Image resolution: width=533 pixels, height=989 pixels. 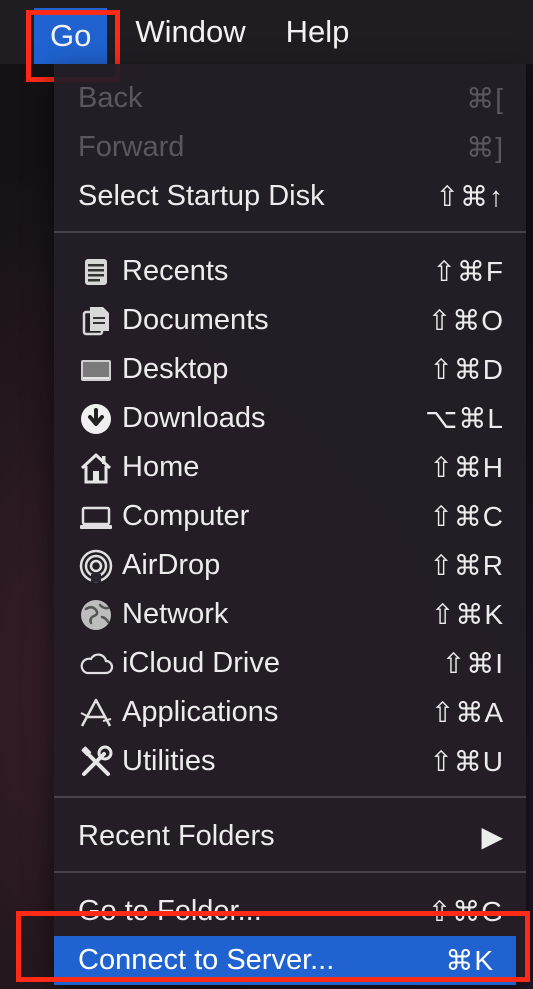 I want to click on menu-item-documents: Documents ⇧⌘O, so click(x=290, y=320).